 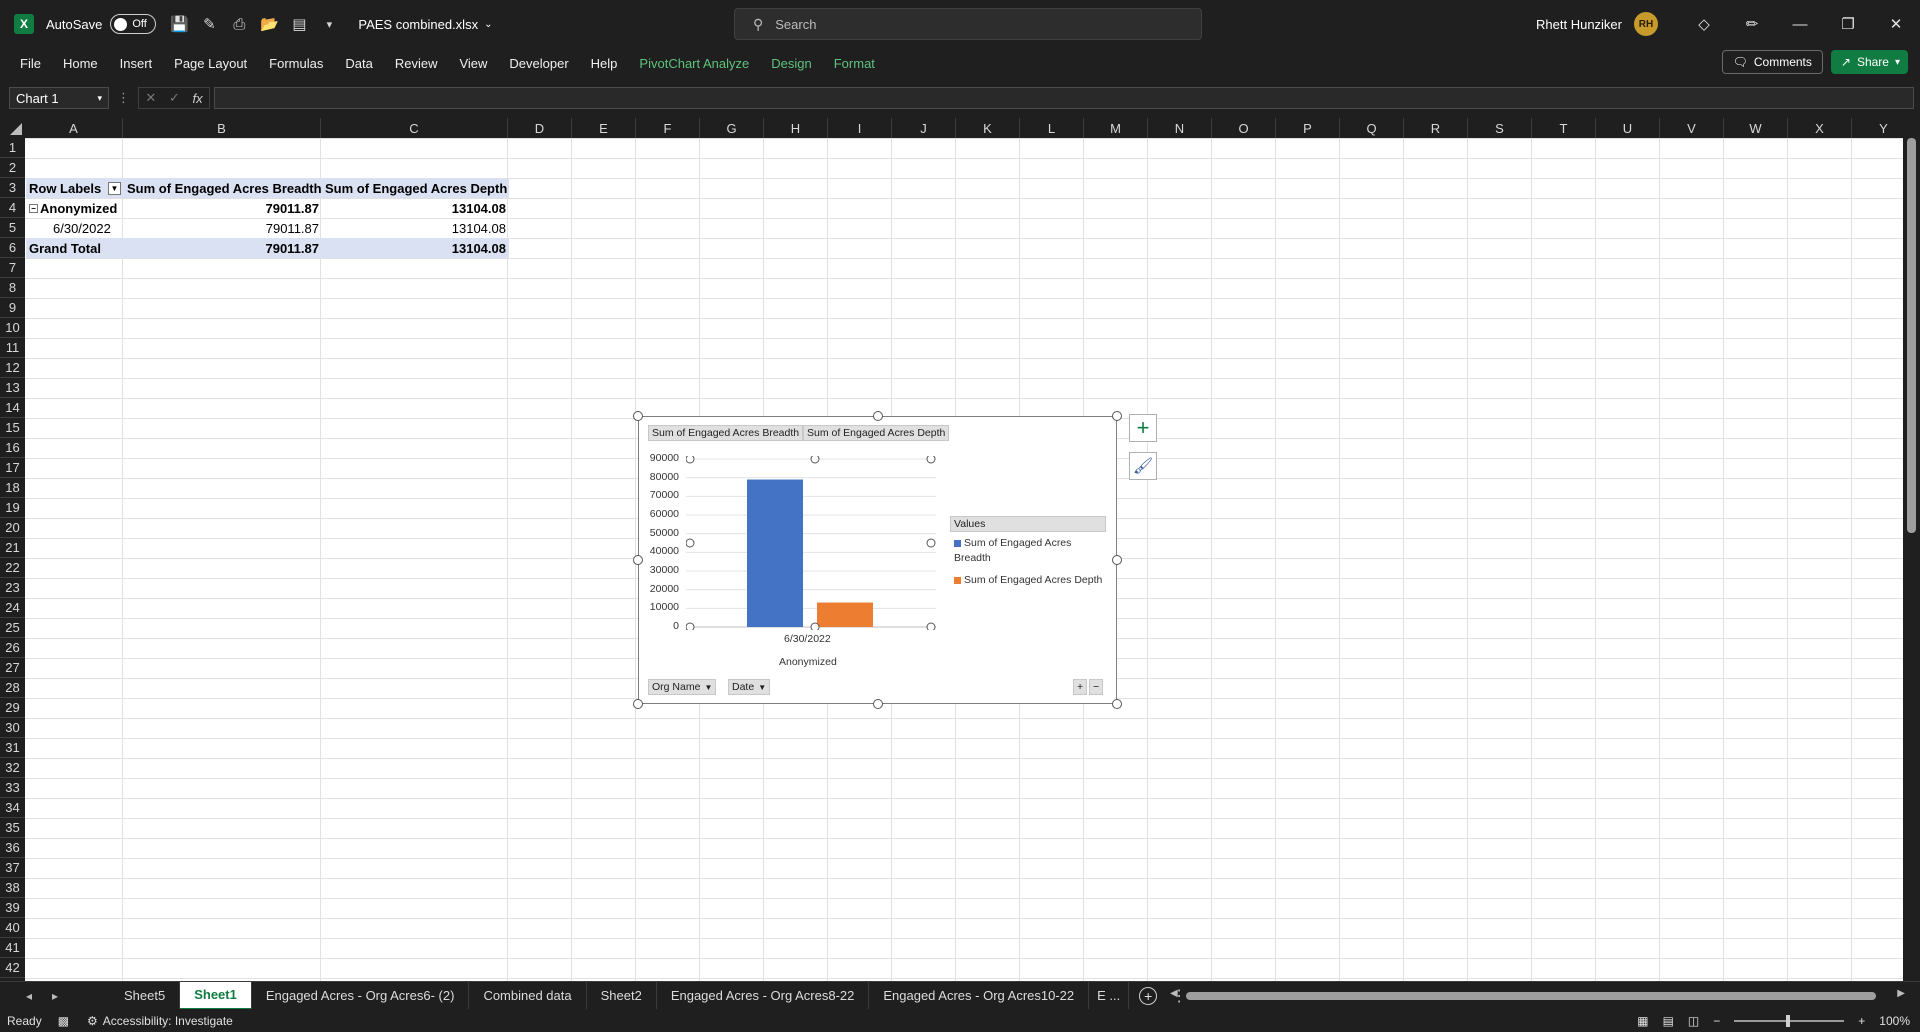 I want to click on legend-title: Values, so click(x=1028, y=524).